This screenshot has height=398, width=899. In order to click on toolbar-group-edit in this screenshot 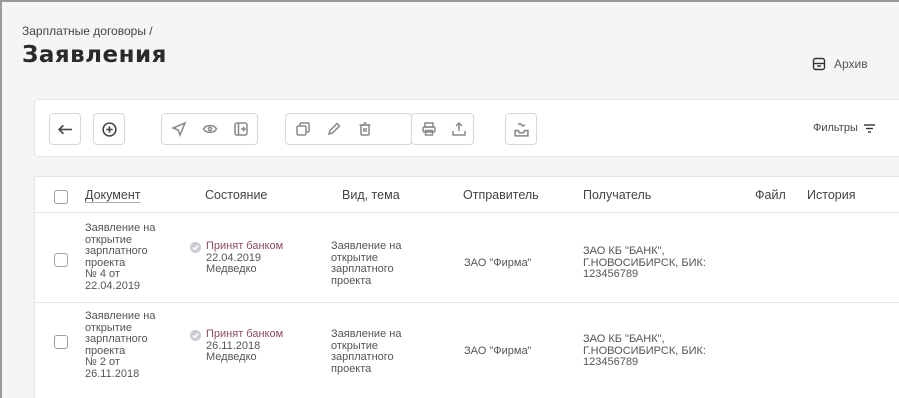, I will do `click(348, 129)`.